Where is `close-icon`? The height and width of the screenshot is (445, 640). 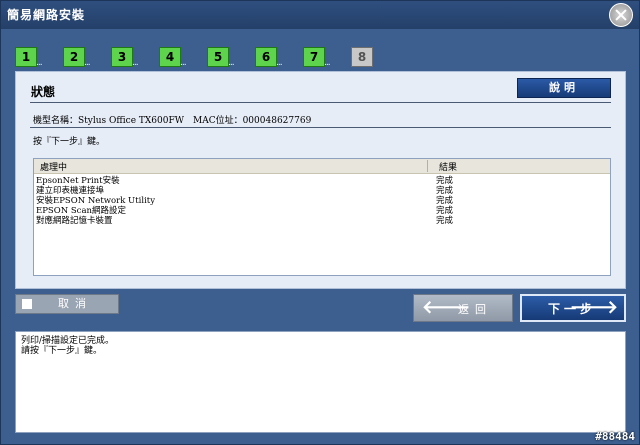 close-icon is located at coordinates (621, 15).